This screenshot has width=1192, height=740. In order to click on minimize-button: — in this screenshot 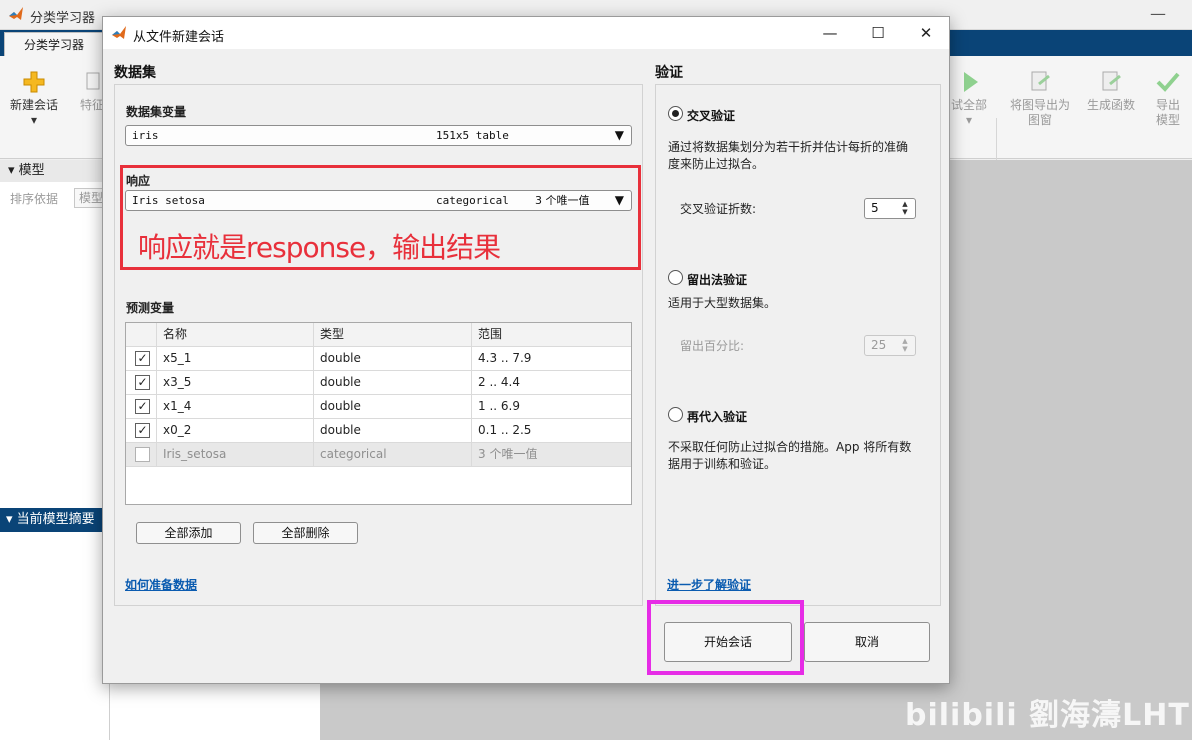, I will do `click(830, 33)`.